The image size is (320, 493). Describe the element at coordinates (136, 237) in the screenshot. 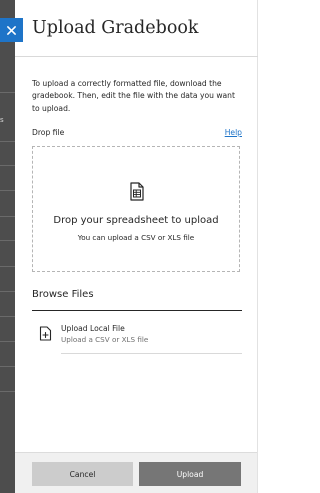

I see `drop-zone-subtitle: You can upload a CSV or XLS file` at that location.